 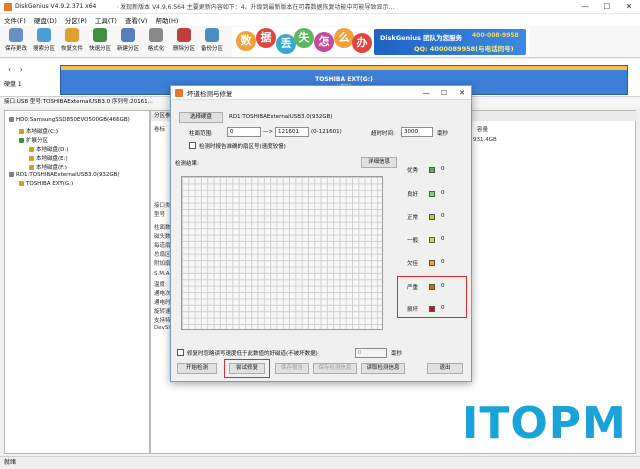 I want to click on read-info-button: 读取检测信息, so click(x=383, y=368).